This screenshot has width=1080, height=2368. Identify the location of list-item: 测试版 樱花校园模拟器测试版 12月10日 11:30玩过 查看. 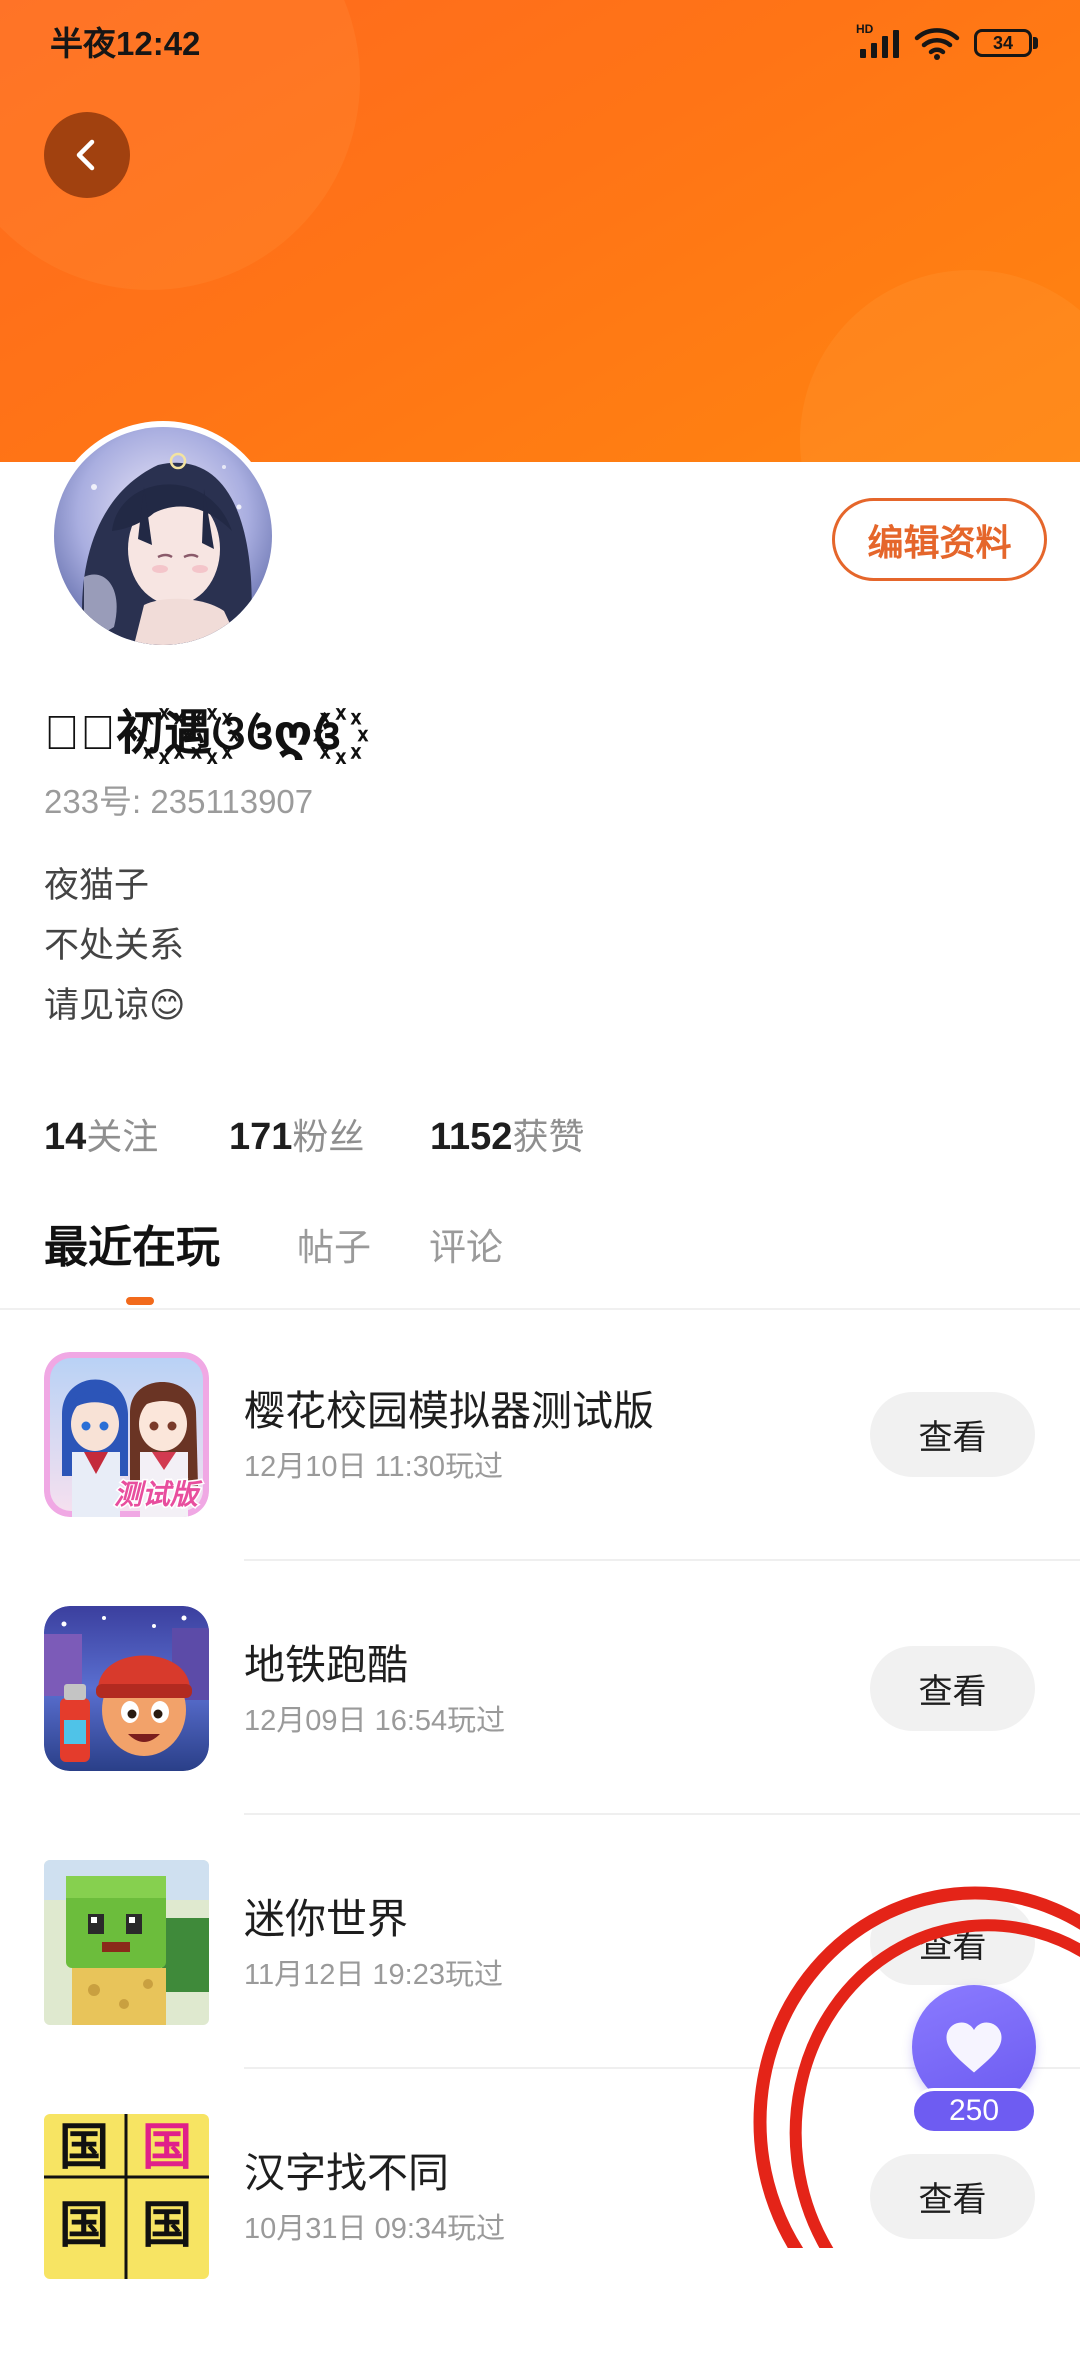
(540, 1479).